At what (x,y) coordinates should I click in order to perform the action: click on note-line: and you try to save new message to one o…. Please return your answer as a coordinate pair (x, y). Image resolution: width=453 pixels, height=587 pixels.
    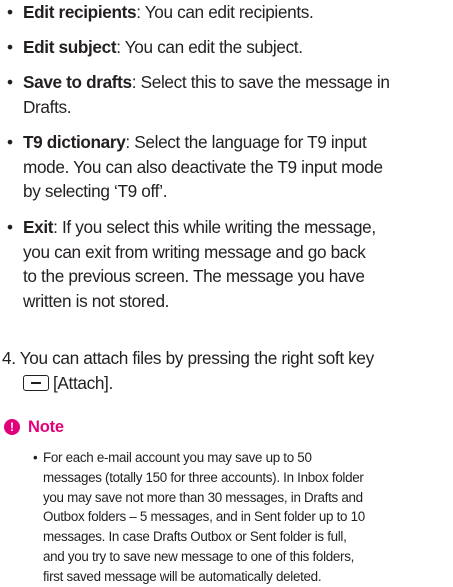
    Looking at the image, I should click on (199, 556).